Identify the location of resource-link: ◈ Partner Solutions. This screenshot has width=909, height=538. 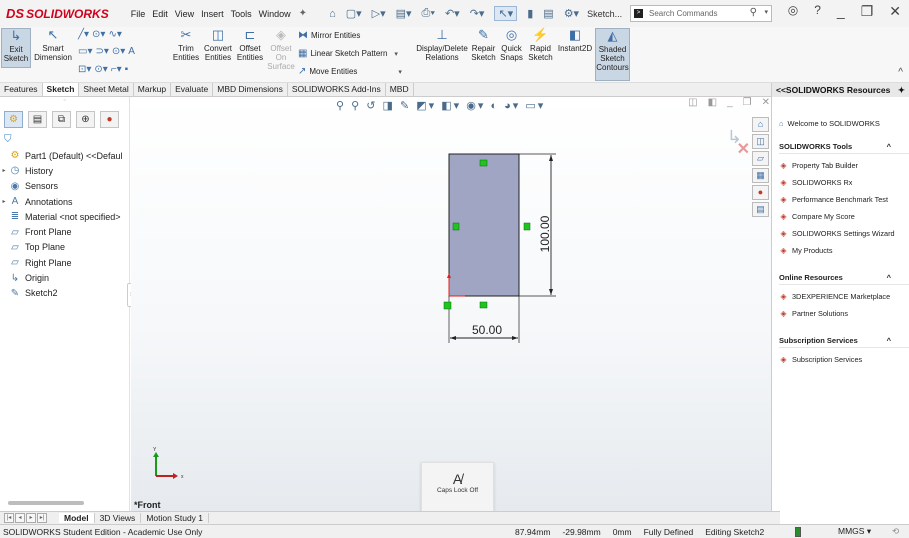
(844, 313).